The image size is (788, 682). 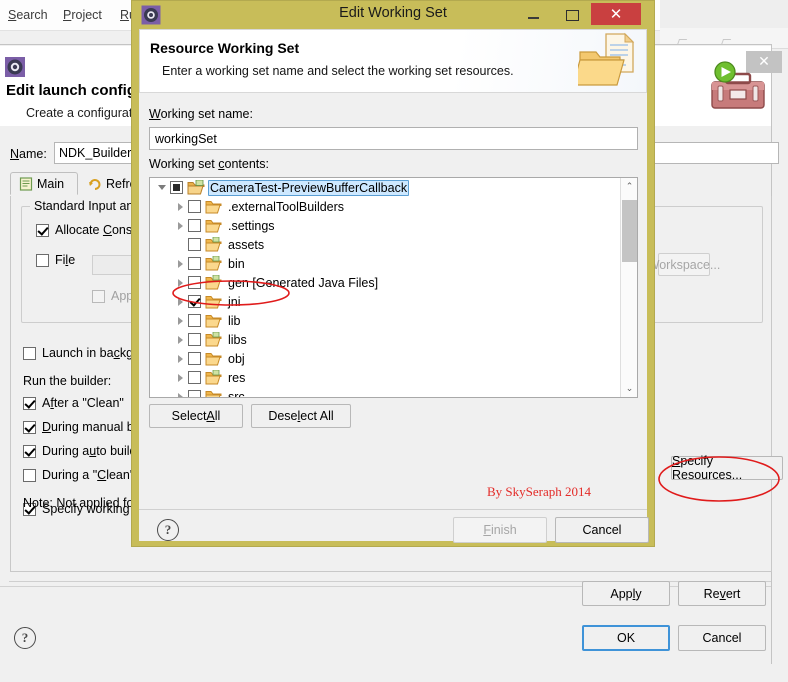 What do you see at coordinates (616, 14) in the screenshot?
I see `working-set-close-button: ✕` at bounding box center [616, 14].